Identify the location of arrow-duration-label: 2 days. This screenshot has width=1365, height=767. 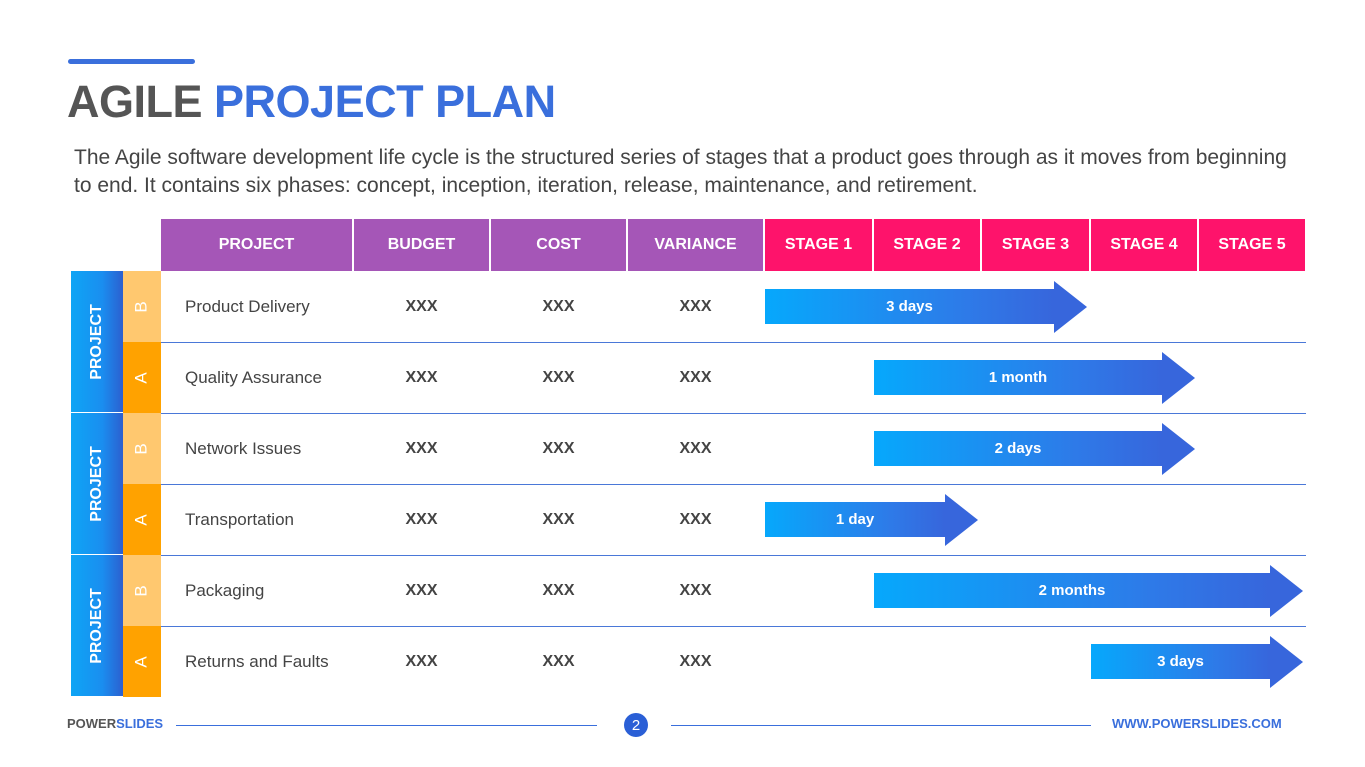
(1018, 448).